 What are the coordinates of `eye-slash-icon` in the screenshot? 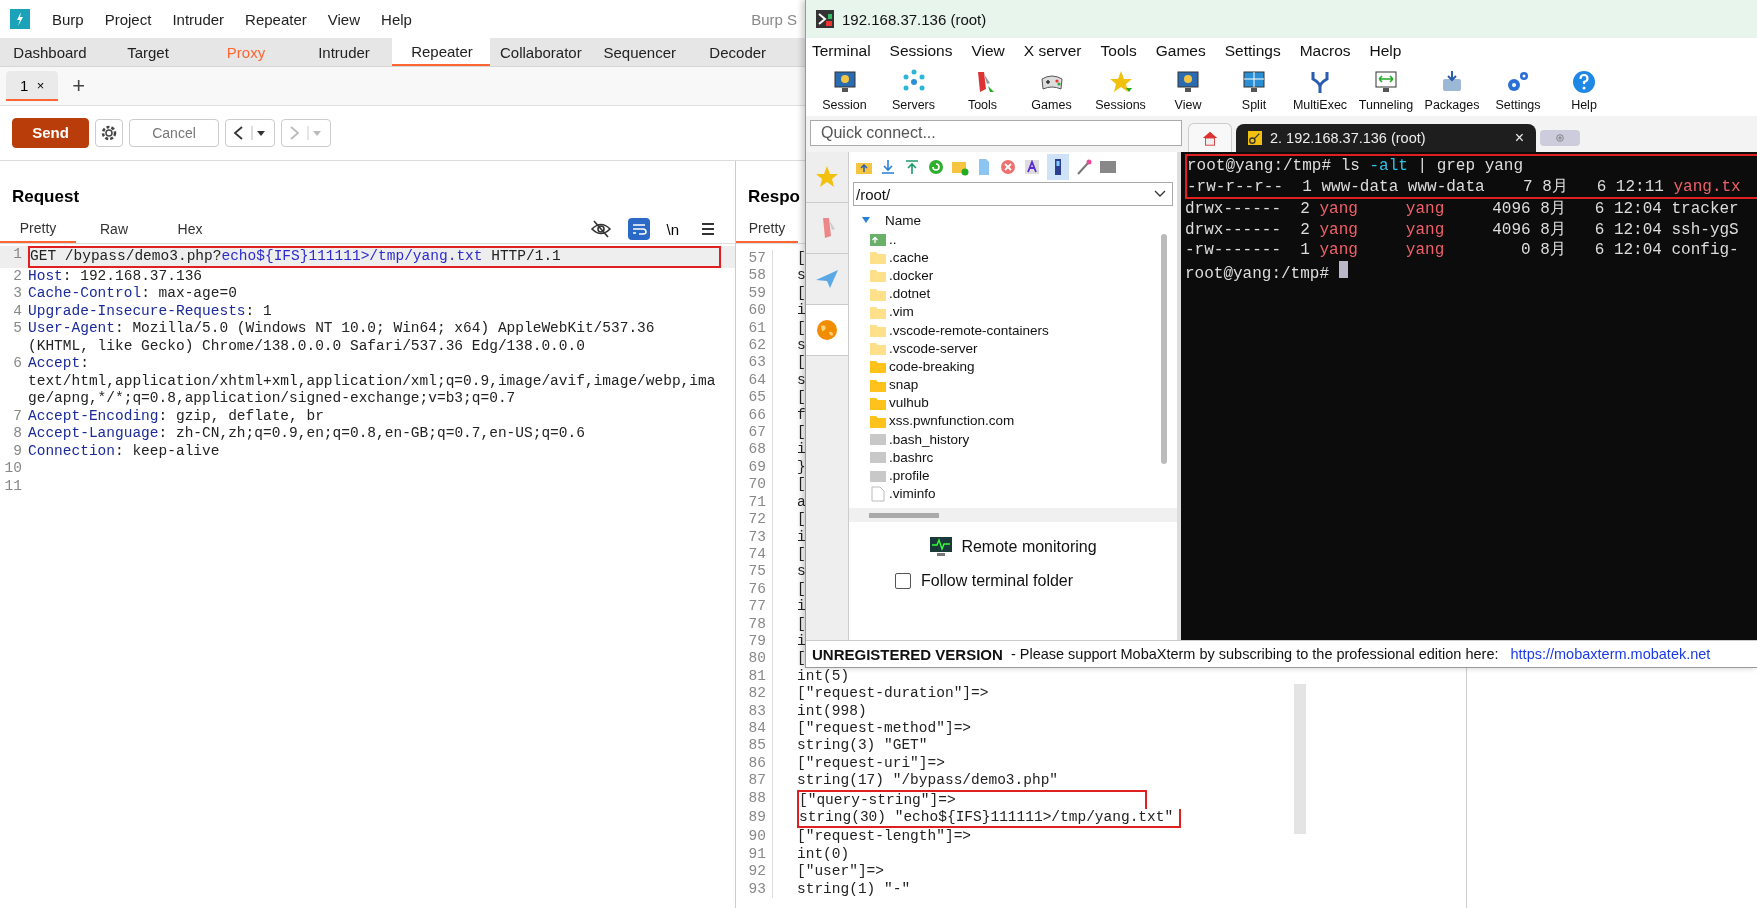 It's located at (601, 229).